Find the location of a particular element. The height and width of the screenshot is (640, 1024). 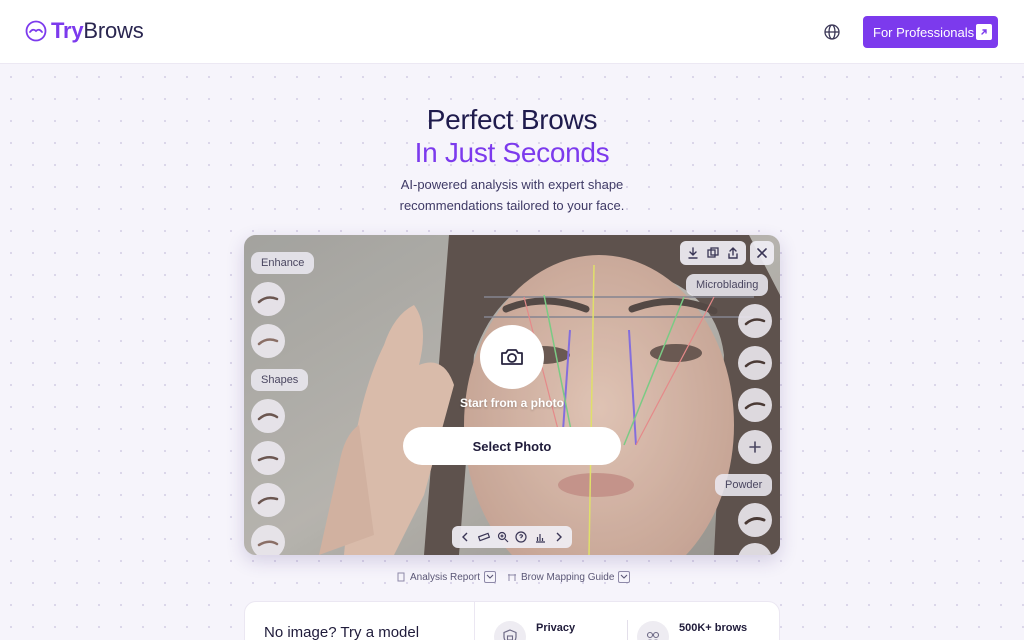

camera-button is located at coordinates (512, 357).